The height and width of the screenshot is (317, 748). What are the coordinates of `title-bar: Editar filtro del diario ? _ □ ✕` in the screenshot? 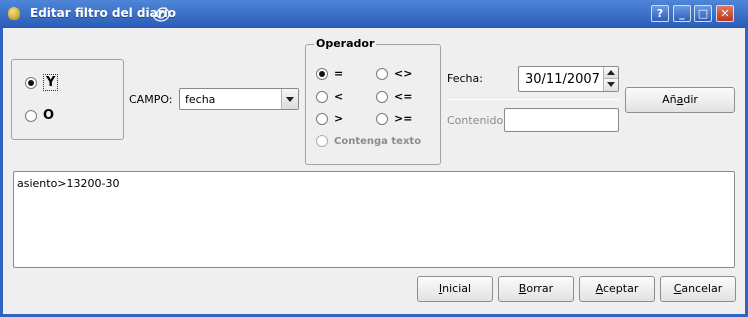 It's located at (374, 14).